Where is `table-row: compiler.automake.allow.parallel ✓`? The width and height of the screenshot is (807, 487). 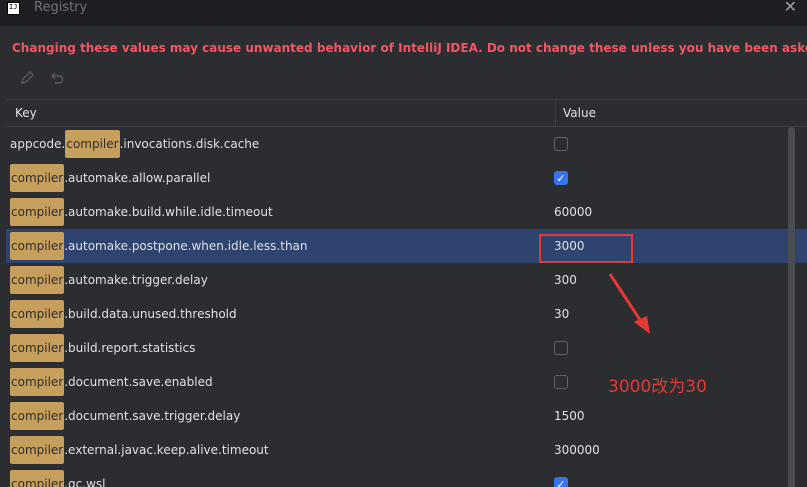 table-row: compiler.automake.allow.parallel ✓ is located at coordinates (406, 178).